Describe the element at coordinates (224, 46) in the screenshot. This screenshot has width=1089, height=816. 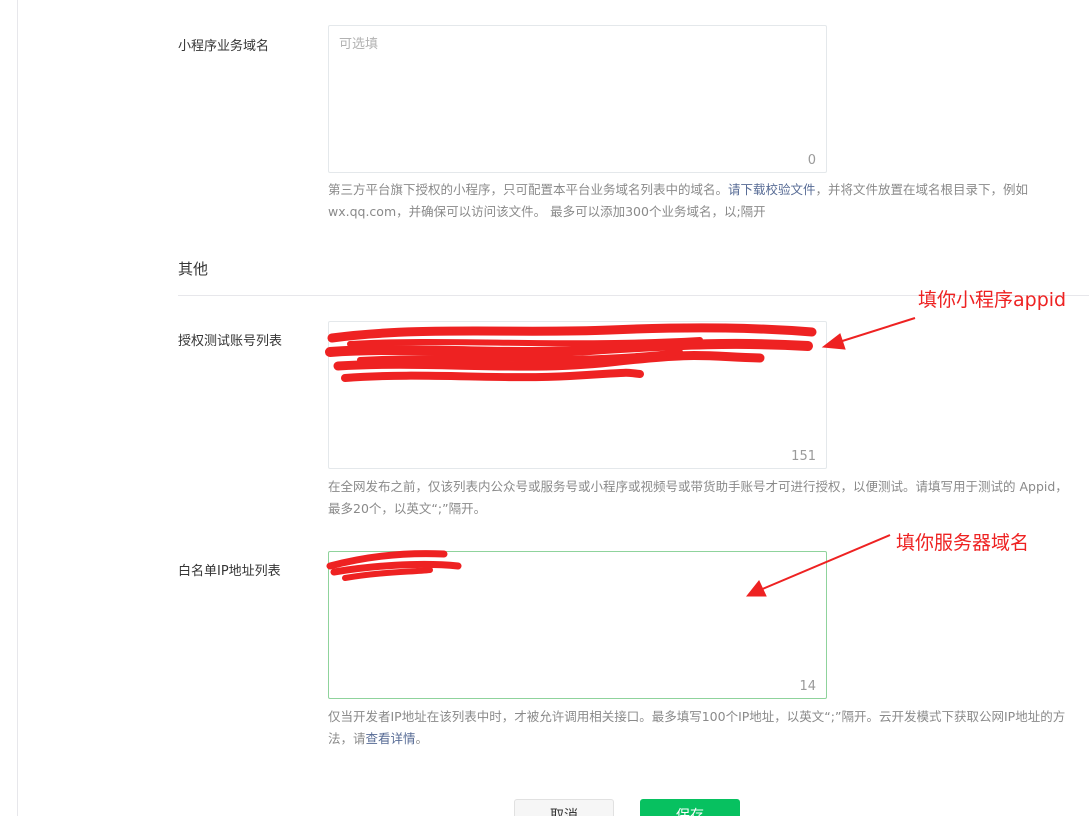
I see `business-domain-label: 小程序业务域名` at that location.